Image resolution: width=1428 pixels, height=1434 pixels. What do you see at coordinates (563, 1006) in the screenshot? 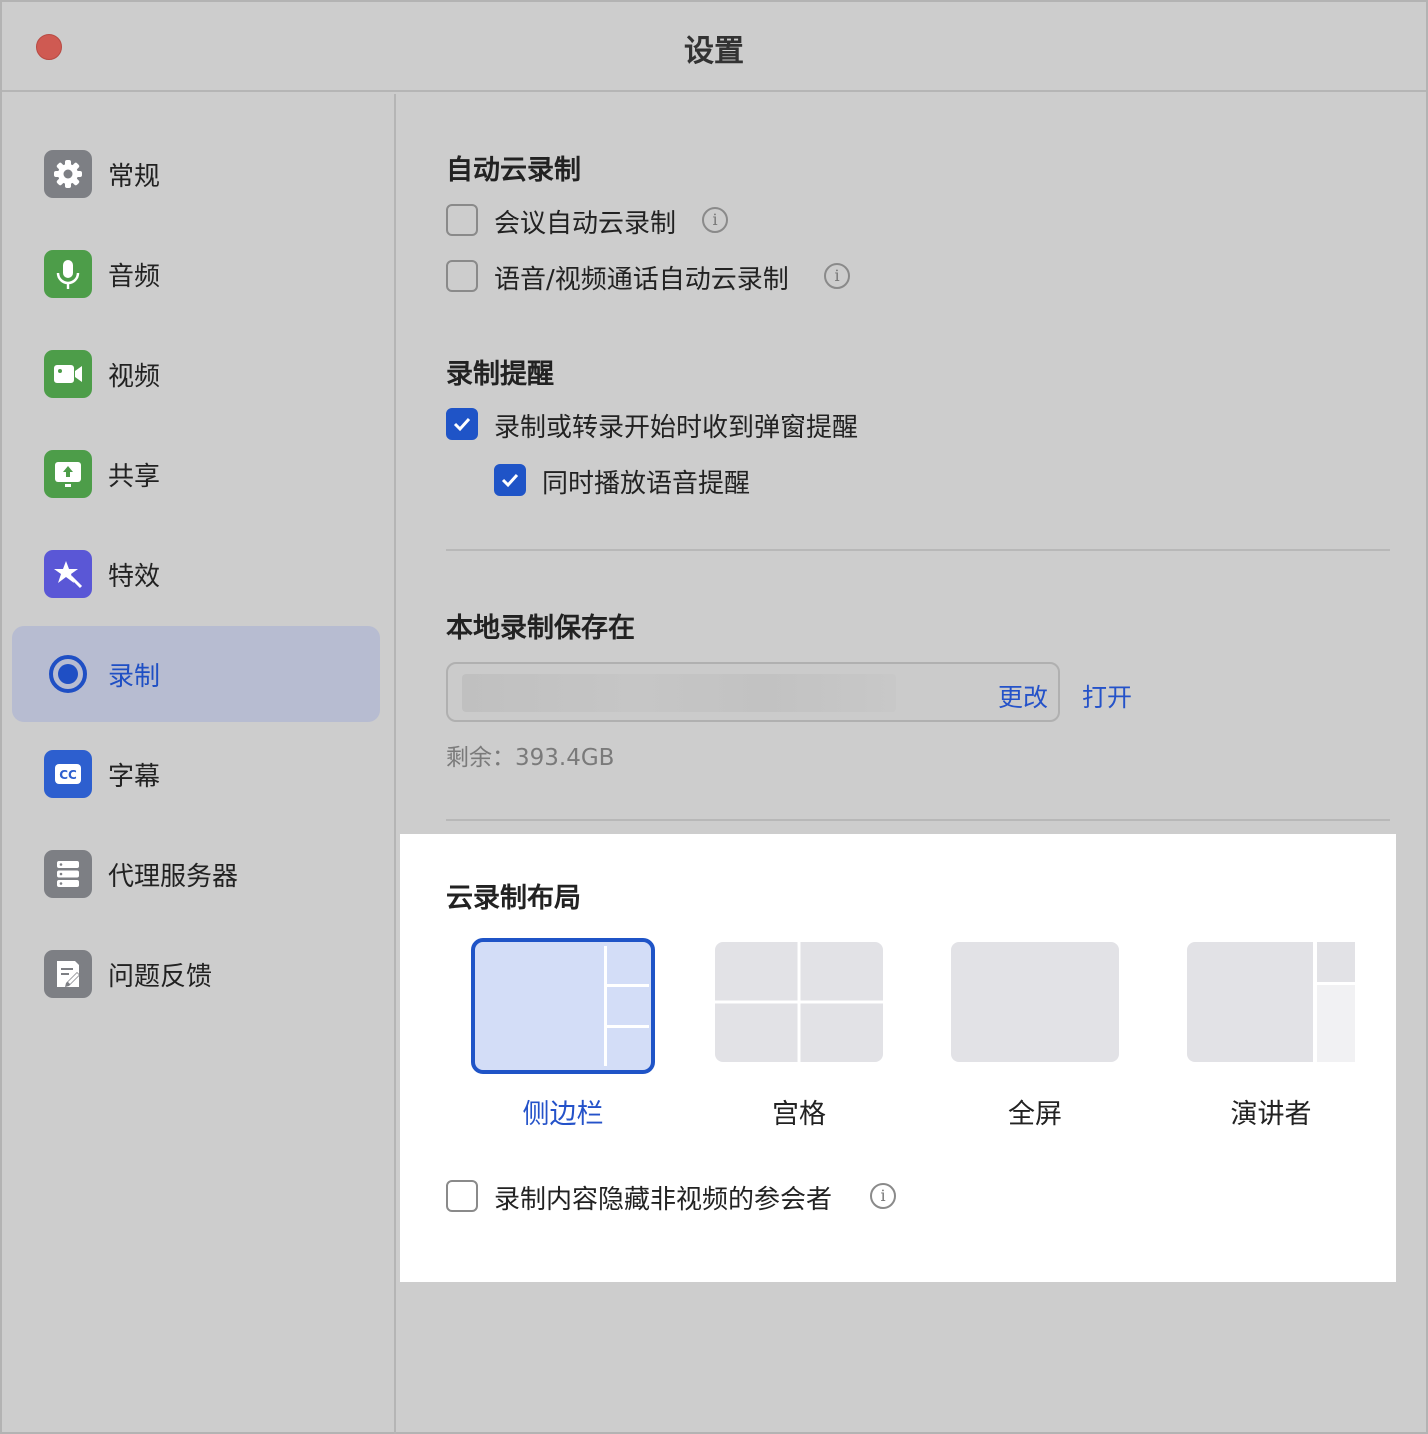
I see `sidebar-layout-thumbnail` at bounding box center [563, 1006].